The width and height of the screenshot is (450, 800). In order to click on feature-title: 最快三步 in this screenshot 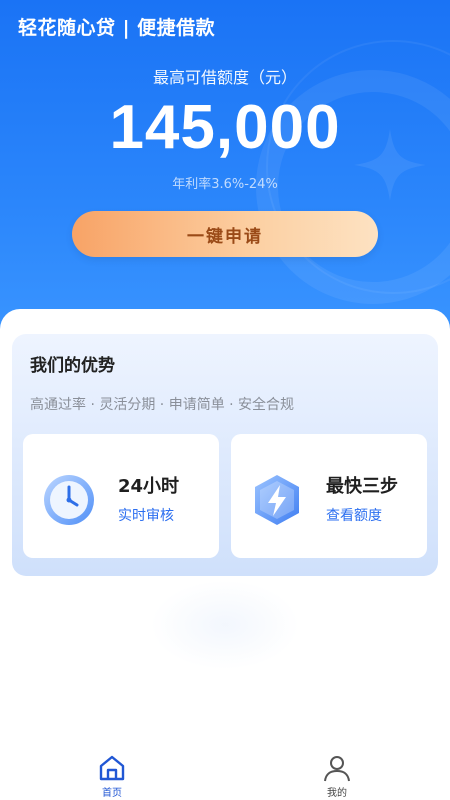, I will do `click(362, 486)`.